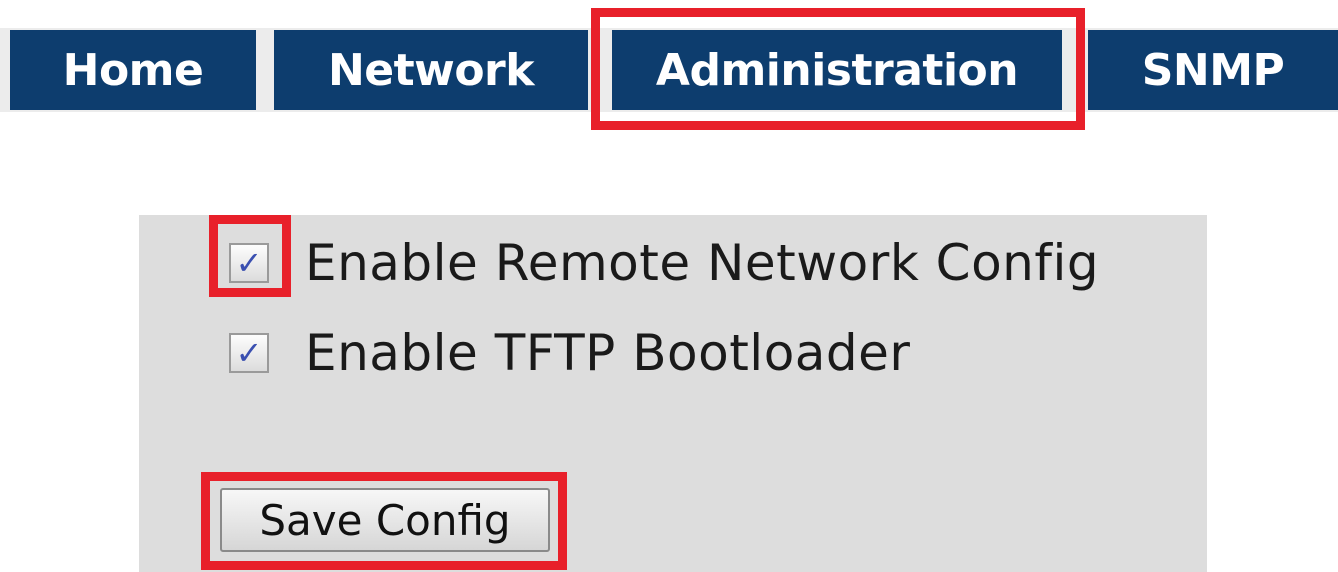 The image size is (1338, 572). Describe the element at coordinates (608, 353) in the screenshot. I see `tftp-bootloader-label: Enable TFTP Bootloader` at that location.